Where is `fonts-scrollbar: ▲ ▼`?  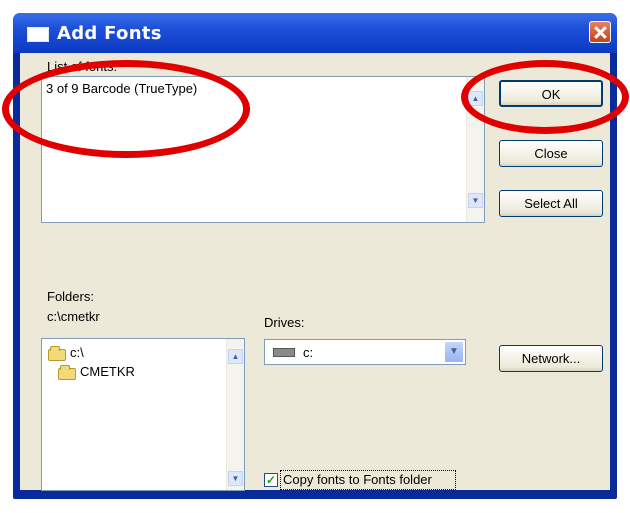 fonts-scrollbar: ▲ ▼ is located at coordinates (475, 149).